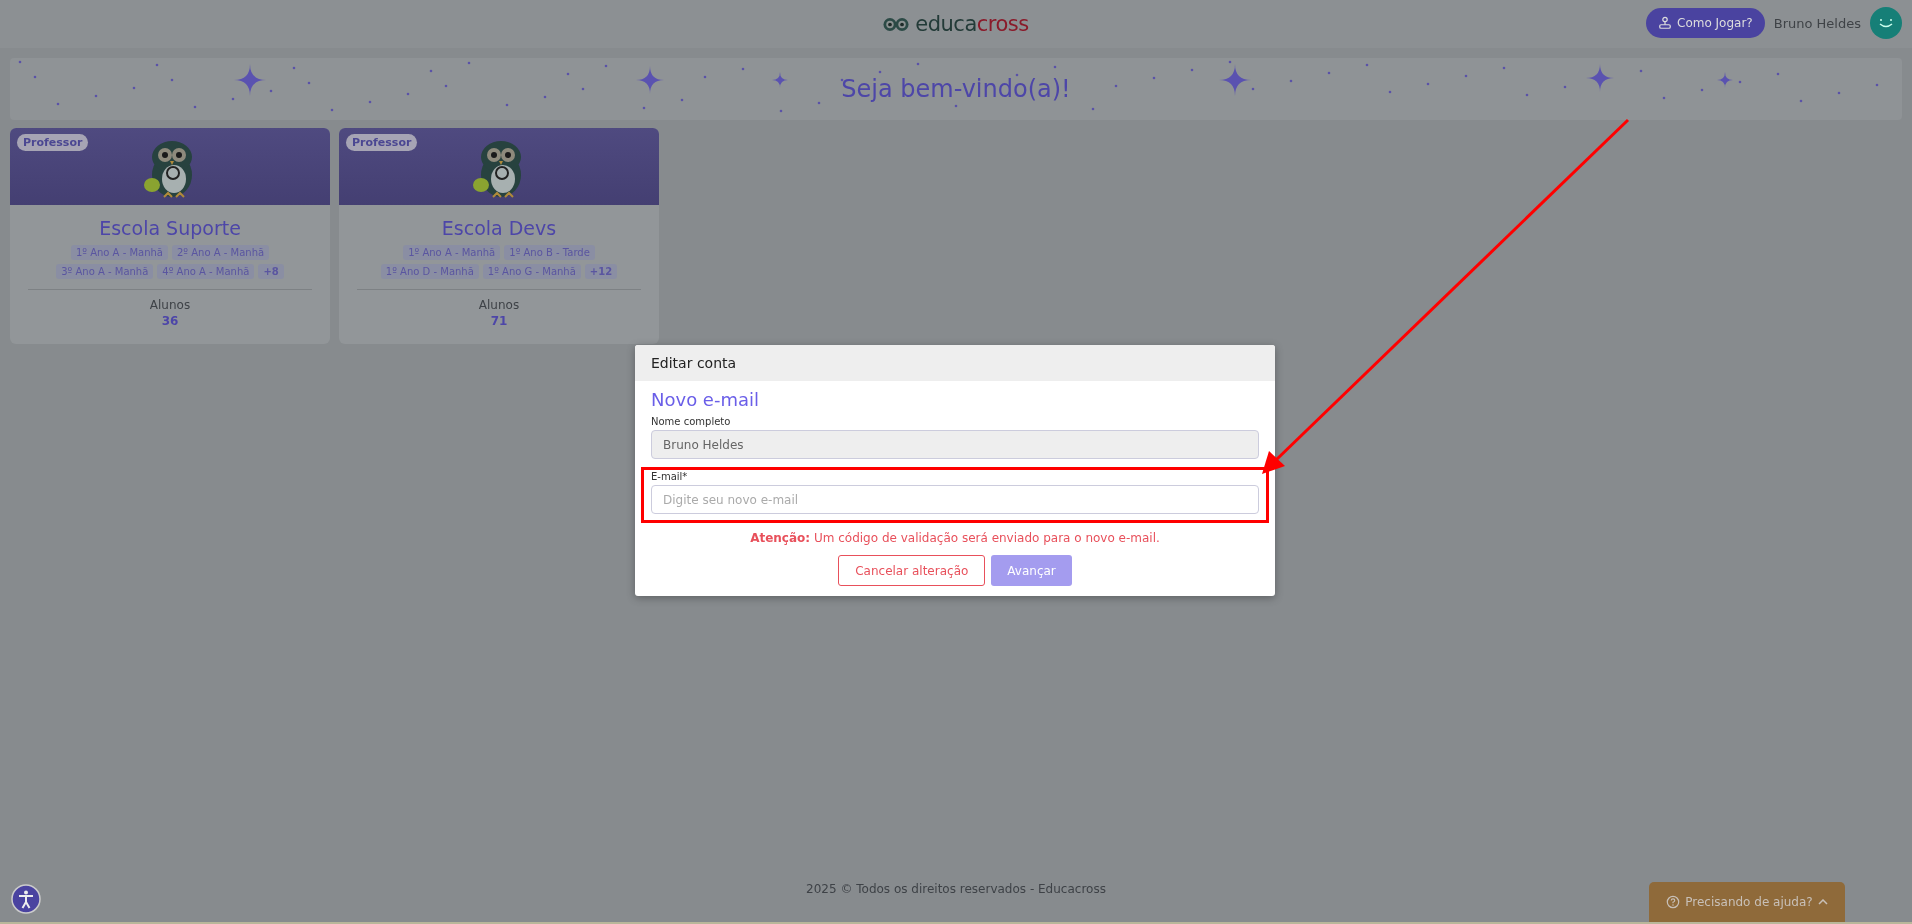 The width and height of the screenshot is (1912, 924). Describe the element at coordinates (1665, 23) in the screenshot. I see `joystick-icon` at that location.